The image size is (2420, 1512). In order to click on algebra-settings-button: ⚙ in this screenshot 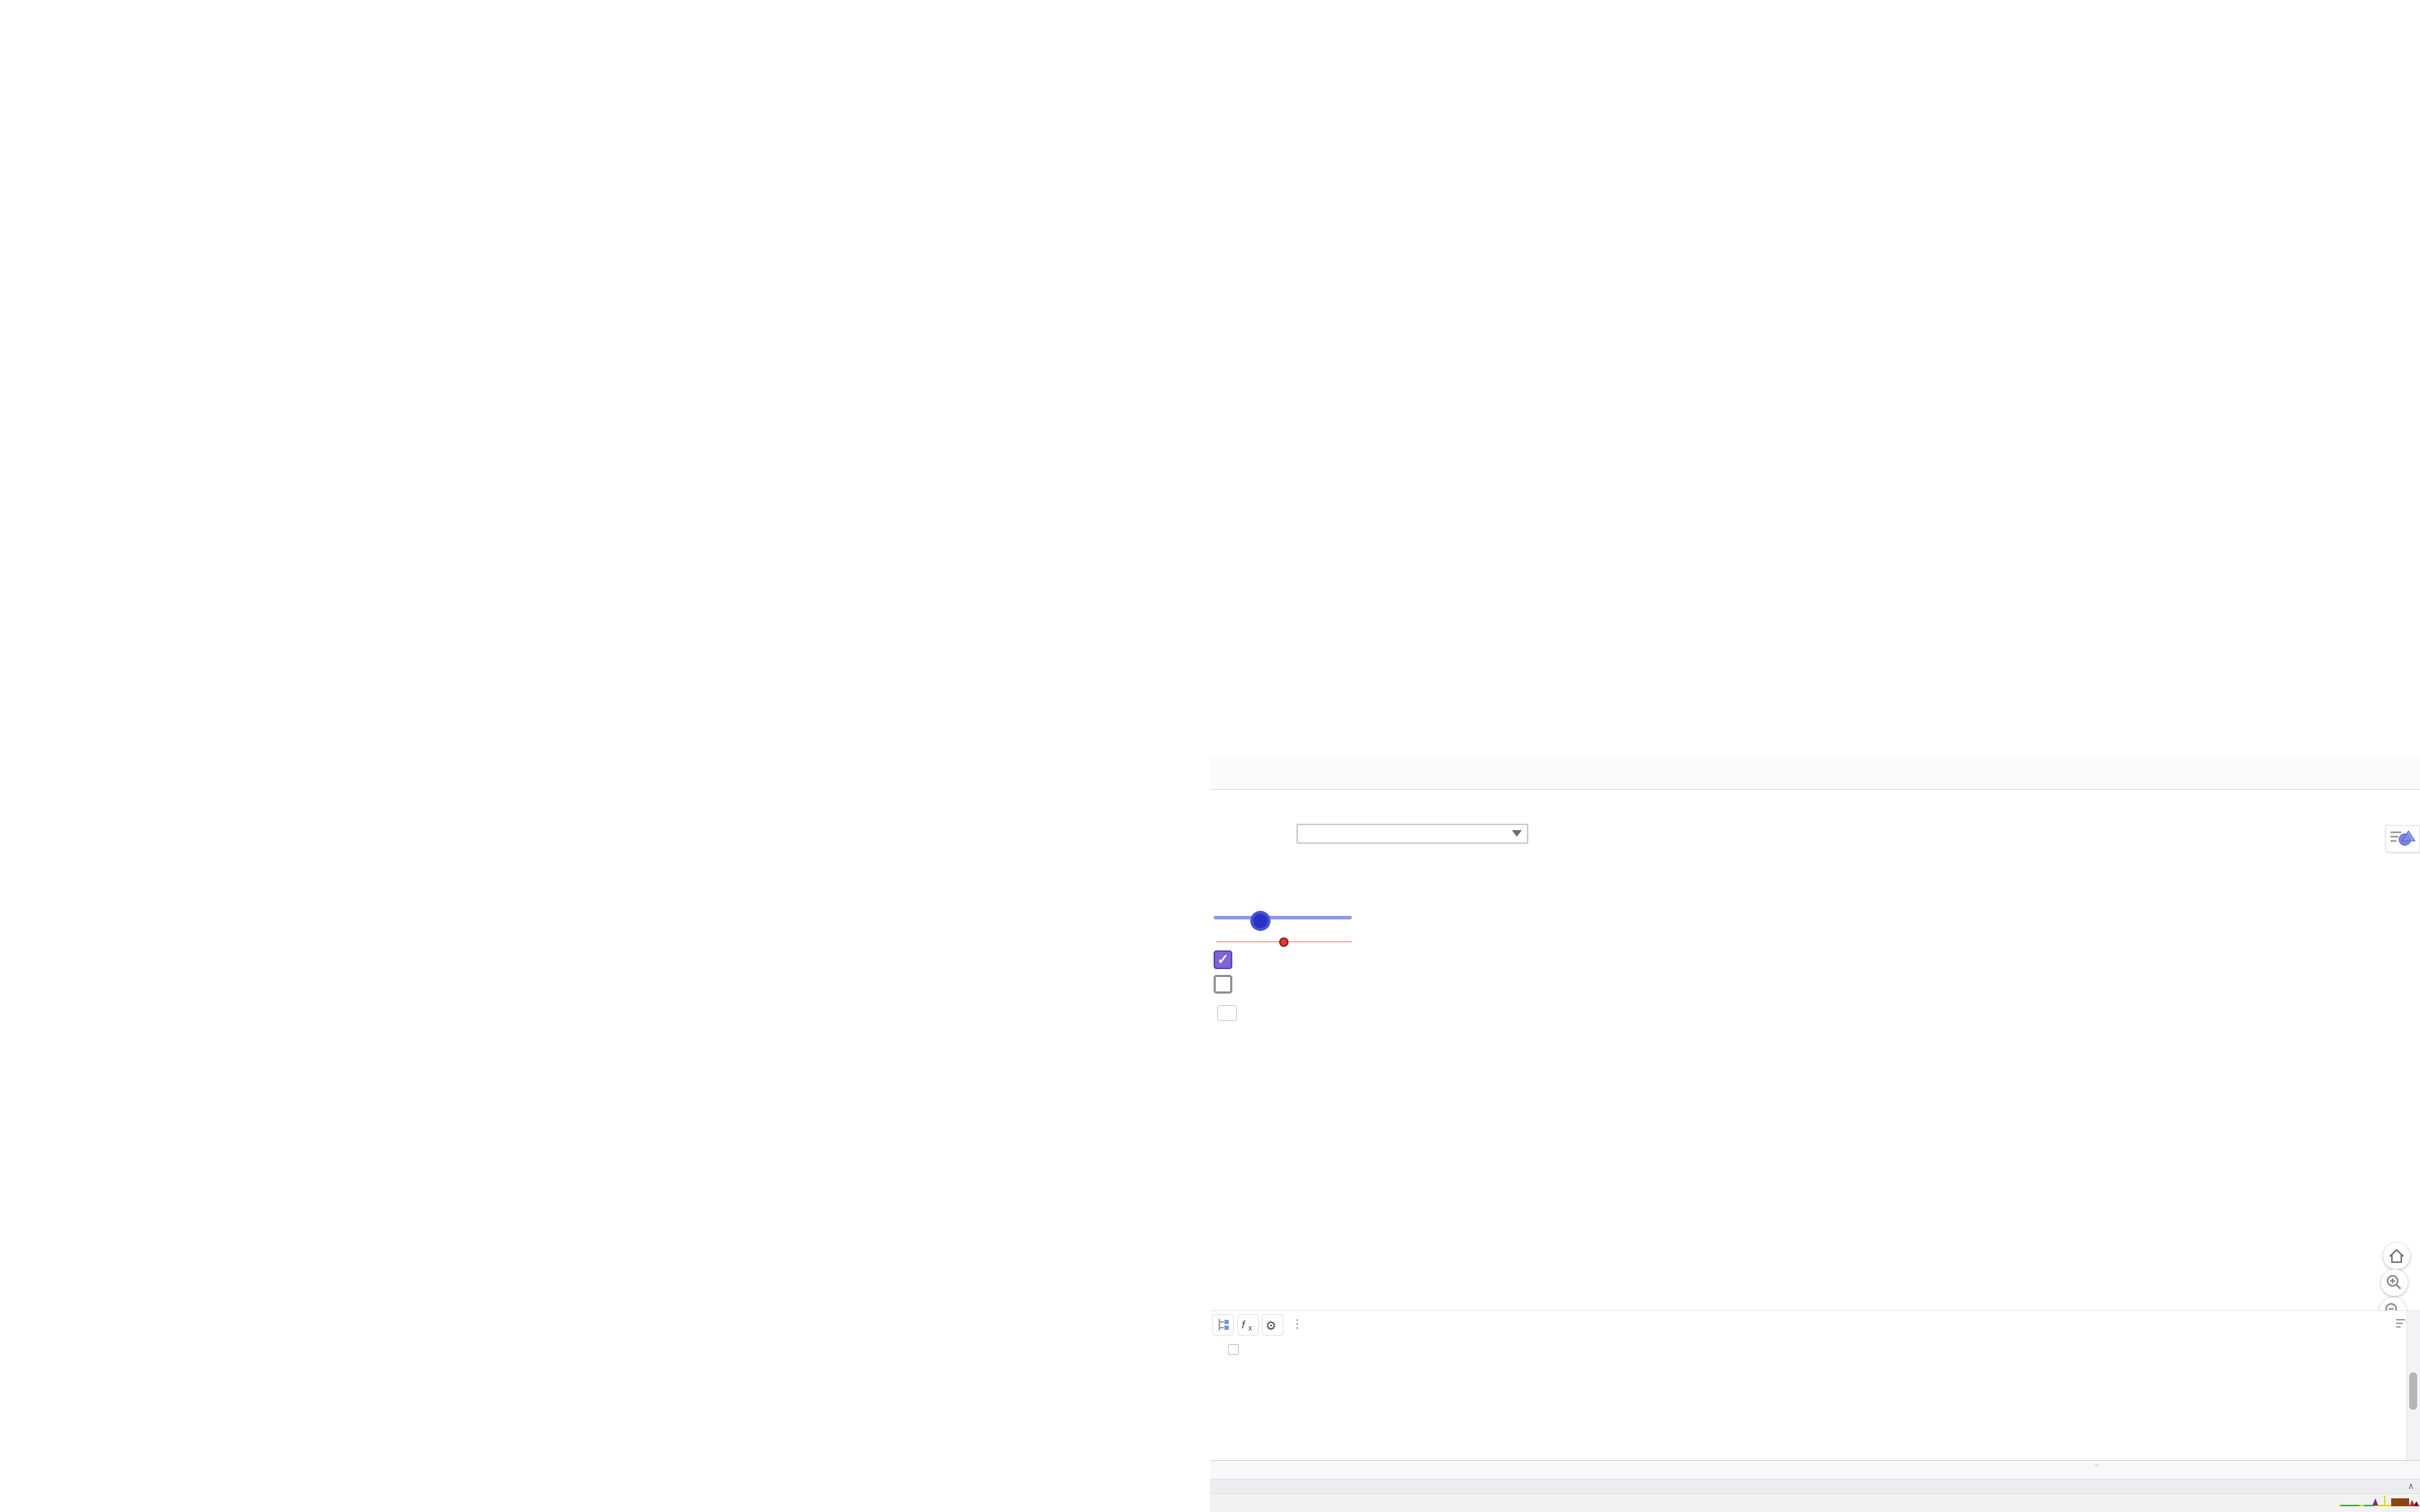, I will do `click(1272, 1325)`.